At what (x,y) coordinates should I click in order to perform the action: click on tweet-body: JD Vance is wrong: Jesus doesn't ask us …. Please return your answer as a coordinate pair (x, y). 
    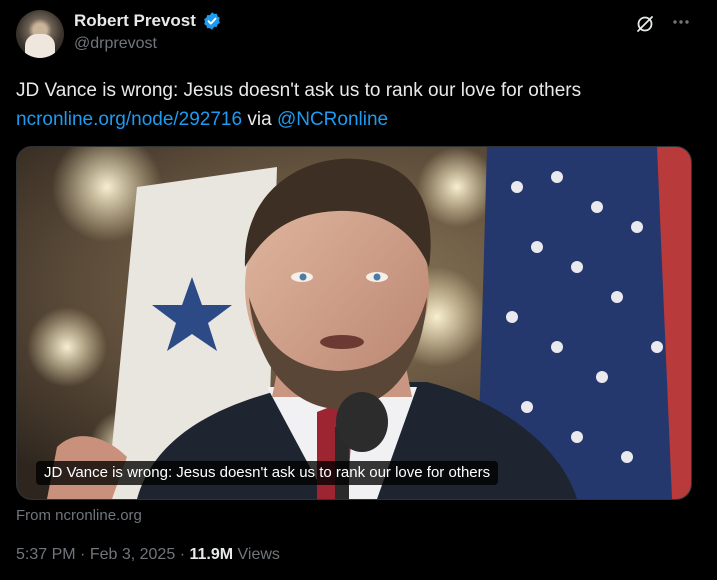
    Looking at the image, I should click on (299, 90).